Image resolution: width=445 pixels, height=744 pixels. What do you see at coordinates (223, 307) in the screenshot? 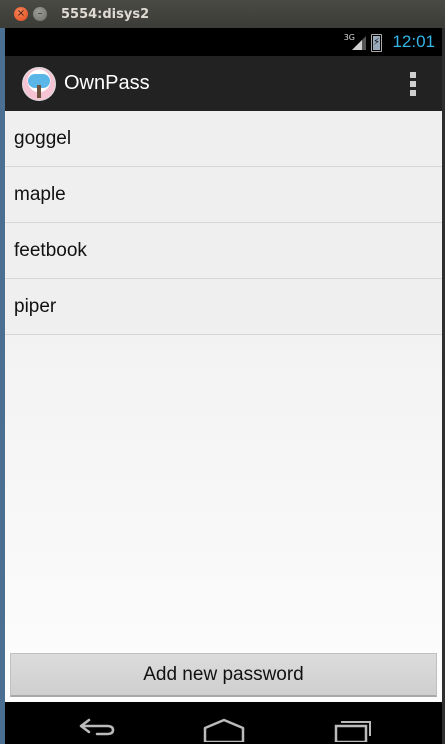
I see `list-item-password: piper` at bounding box center [223, 307].